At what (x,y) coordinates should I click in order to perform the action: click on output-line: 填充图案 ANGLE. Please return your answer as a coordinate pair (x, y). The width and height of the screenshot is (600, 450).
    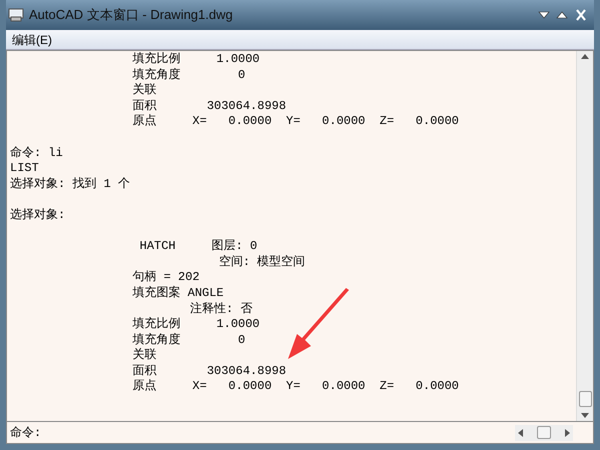
    Looking at the image, I should click on (177, 293).